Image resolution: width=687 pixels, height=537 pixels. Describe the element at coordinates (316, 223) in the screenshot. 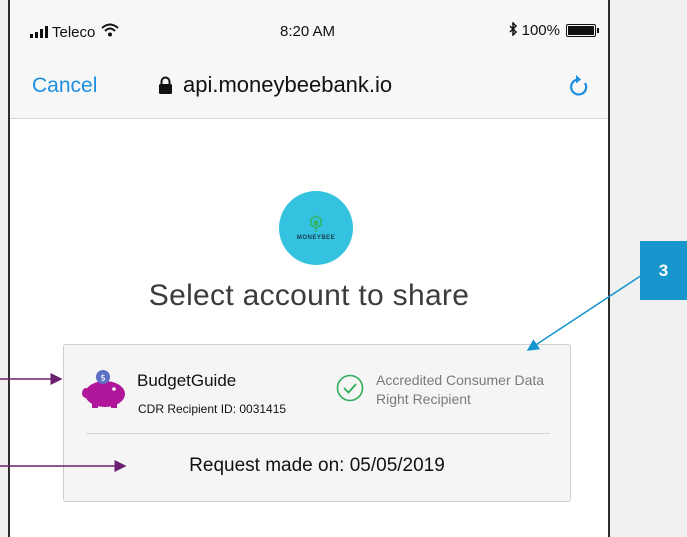

I see `bee-hexagon-icon` at that location.